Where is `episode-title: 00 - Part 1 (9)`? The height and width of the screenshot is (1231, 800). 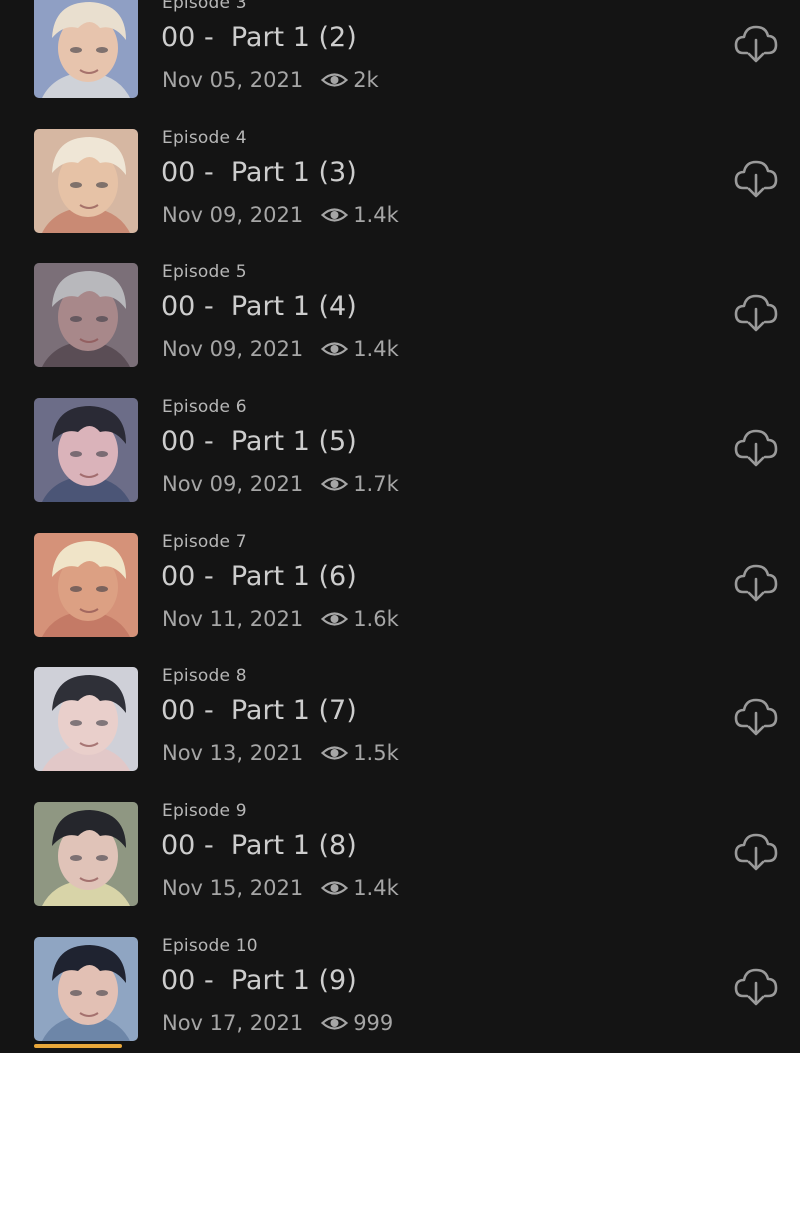 episode-title: 00 - Part 1 (9) is located at coordinates (259, 980).